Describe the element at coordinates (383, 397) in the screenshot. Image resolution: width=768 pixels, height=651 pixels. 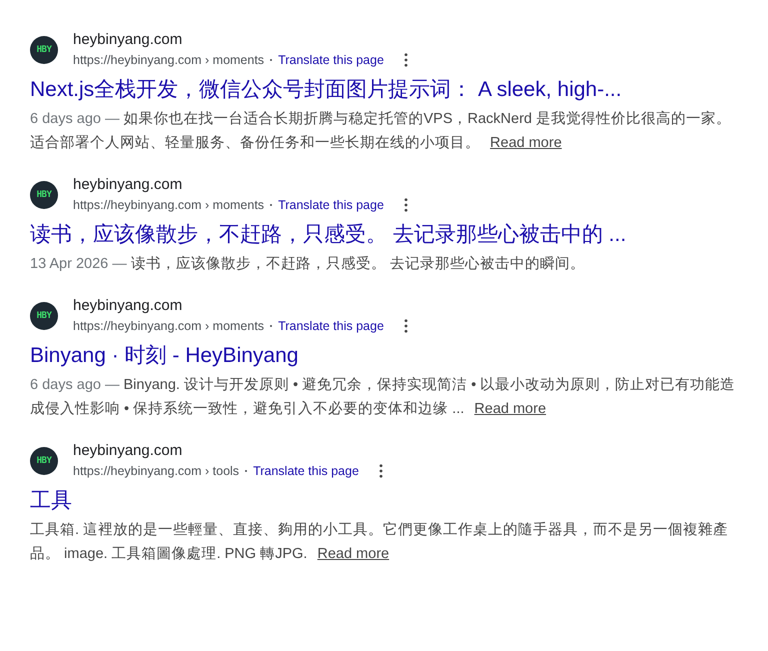
I see `result-snippet: 6 days ago — Binyang. 设计与开发原则 • 避免冗余，保持实现简洁 • 以最小改动为原则，防止对已有功能造成侵入性影响 • 保持系统一致性，避免引入不必要的变体和边缘 ... Read more` at that location.